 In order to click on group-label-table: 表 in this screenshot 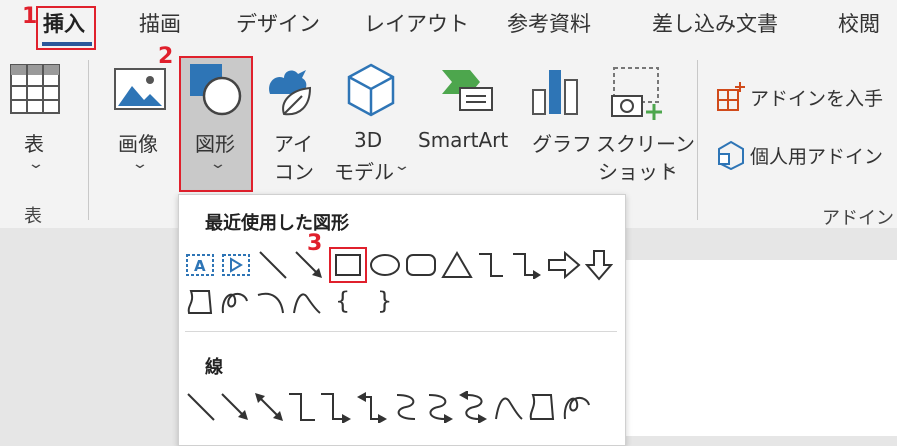, I will do `click(33, 216)`.